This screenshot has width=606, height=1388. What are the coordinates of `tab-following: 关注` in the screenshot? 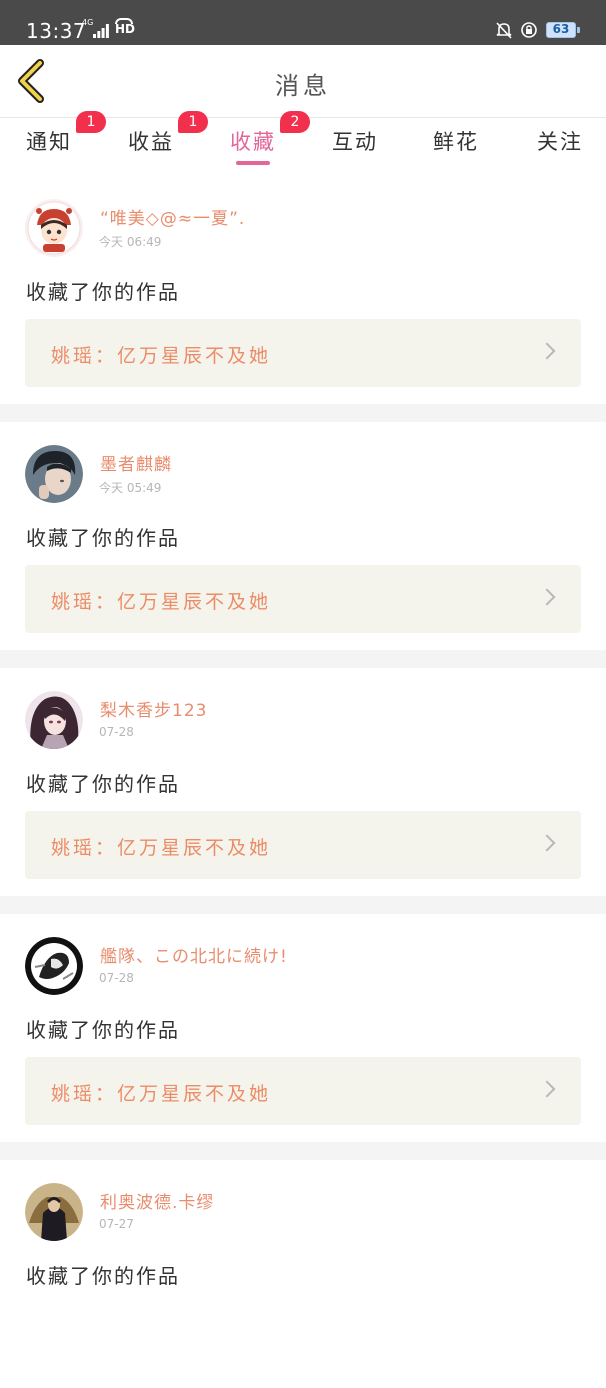 It's located at (560, 144).